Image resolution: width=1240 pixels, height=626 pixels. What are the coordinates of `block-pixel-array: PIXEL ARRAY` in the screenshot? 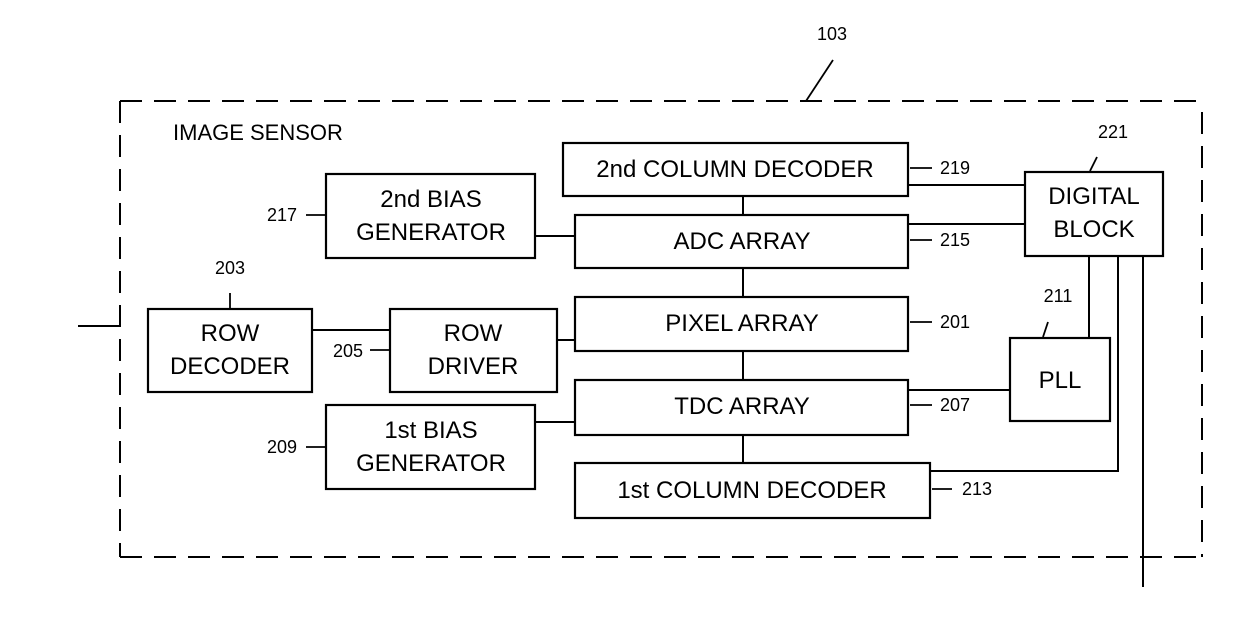 It's located at (741, 324).